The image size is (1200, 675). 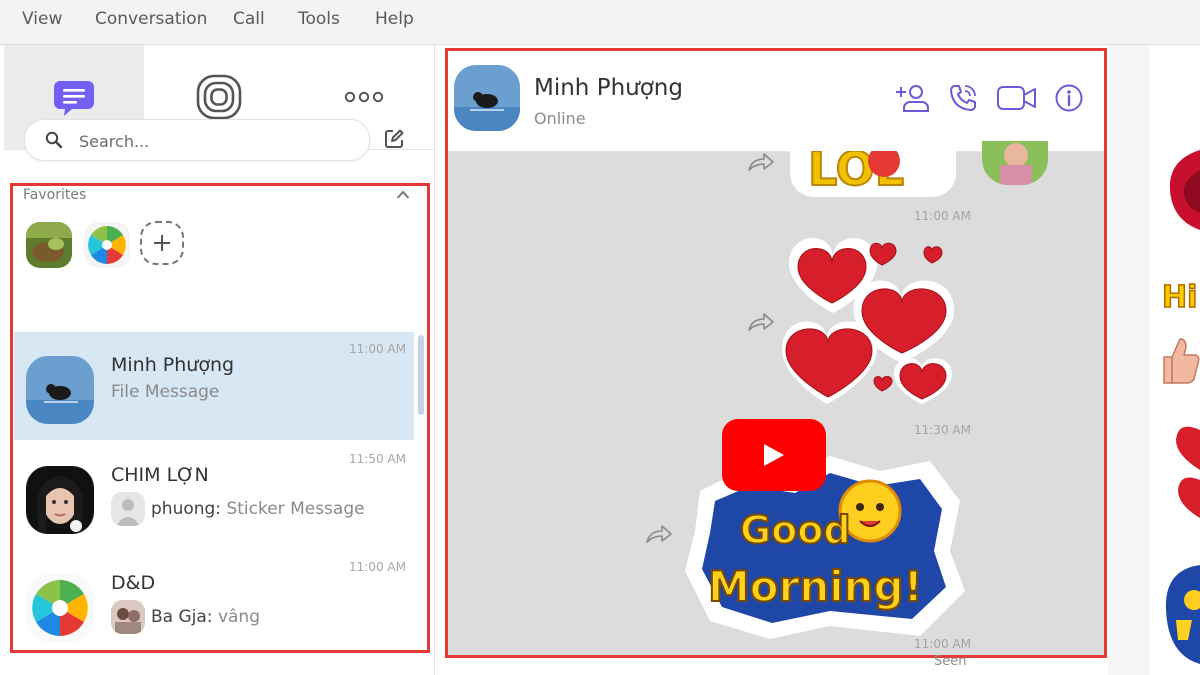 I want to click on chat-preview-text: vâng, so click(x=238, y=617).